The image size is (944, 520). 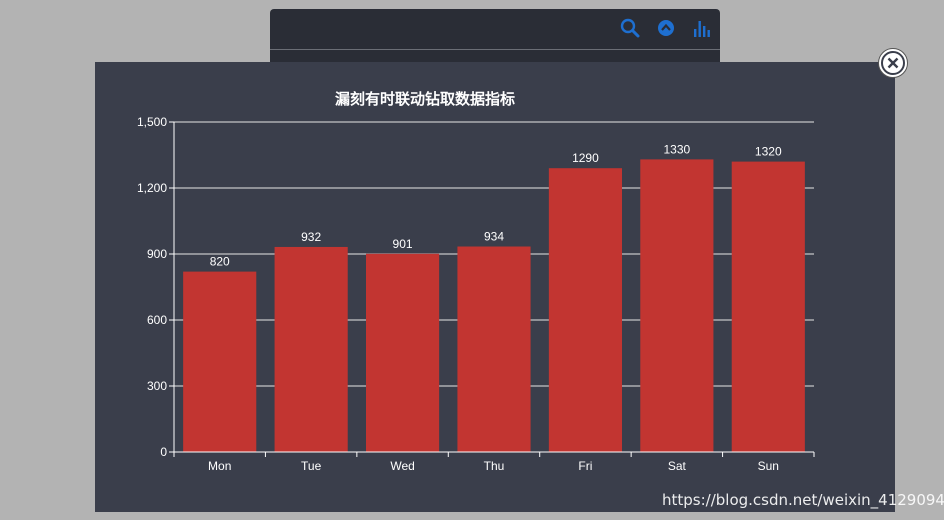 I want to click on bar-mon, so click(x=220, y=361).